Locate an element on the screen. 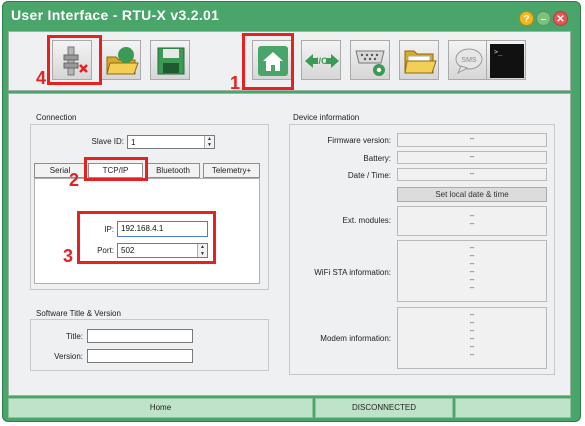  modem-info-value: -- -- -- -- -- -- is located at coordinates (472, 338).